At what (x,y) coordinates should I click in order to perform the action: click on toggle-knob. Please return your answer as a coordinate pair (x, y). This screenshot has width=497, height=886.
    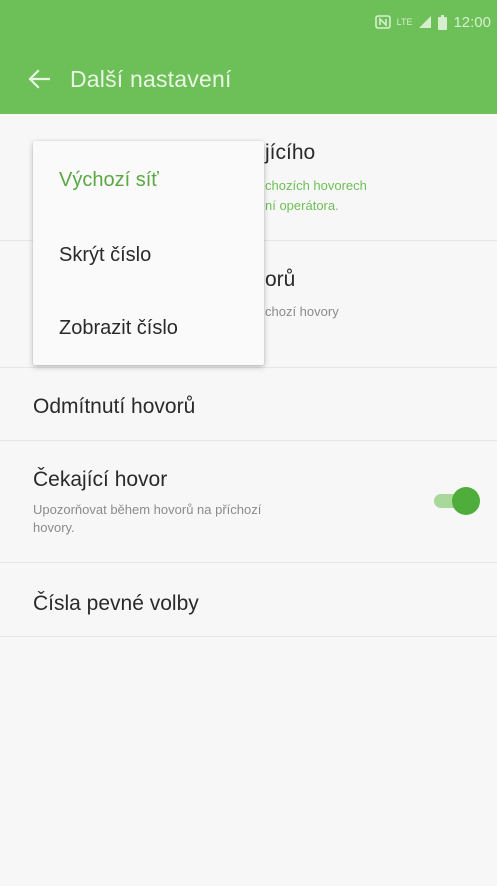
    Looking at the image, I should click on (466, 501).